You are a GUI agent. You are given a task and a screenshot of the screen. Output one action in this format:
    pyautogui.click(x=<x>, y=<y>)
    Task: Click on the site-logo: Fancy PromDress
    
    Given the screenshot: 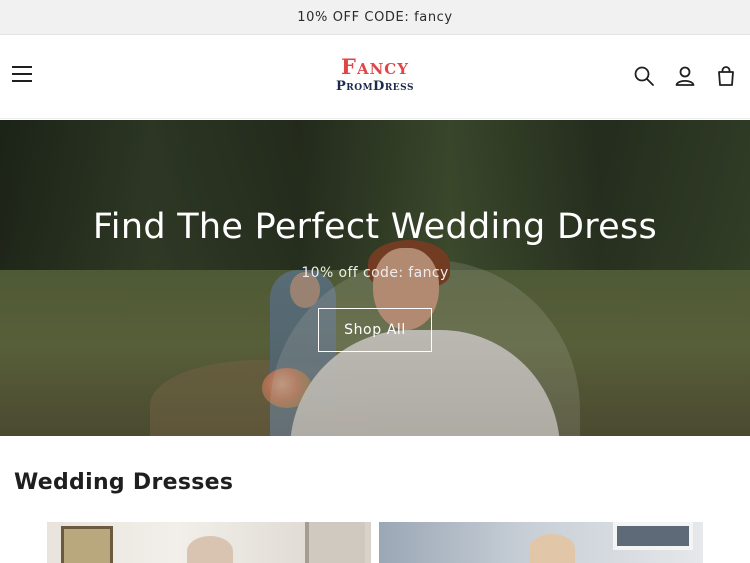 What is the action you would take?
    pyautogui.click(x=375, y=78)
    